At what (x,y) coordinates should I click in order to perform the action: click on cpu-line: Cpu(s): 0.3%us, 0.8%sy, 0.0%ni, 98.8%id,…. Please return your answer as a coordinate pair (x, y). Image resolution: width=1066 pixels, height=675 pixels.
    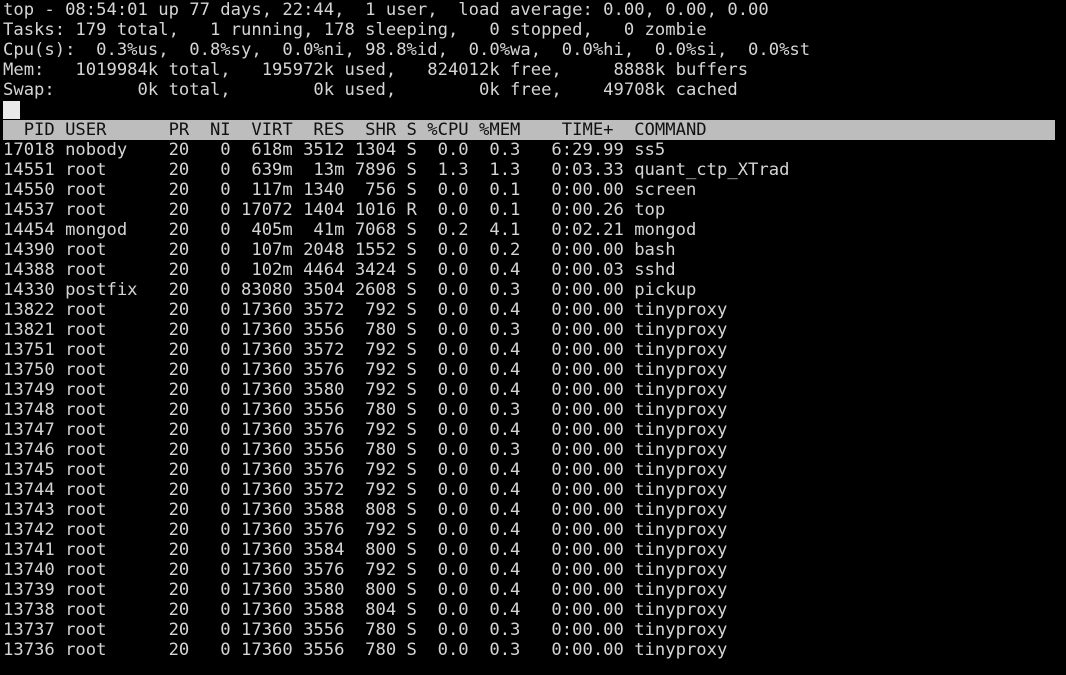
    Looking at the image, I should click on (407, 50).